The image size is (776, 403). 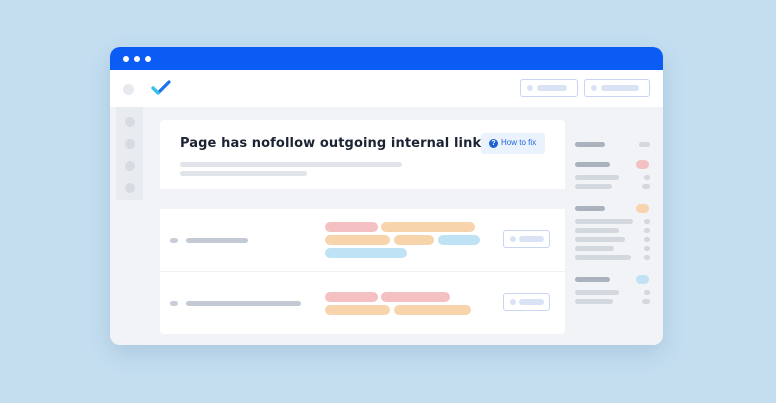 I want to click on error-count-badge, so click(x=642, y=164).